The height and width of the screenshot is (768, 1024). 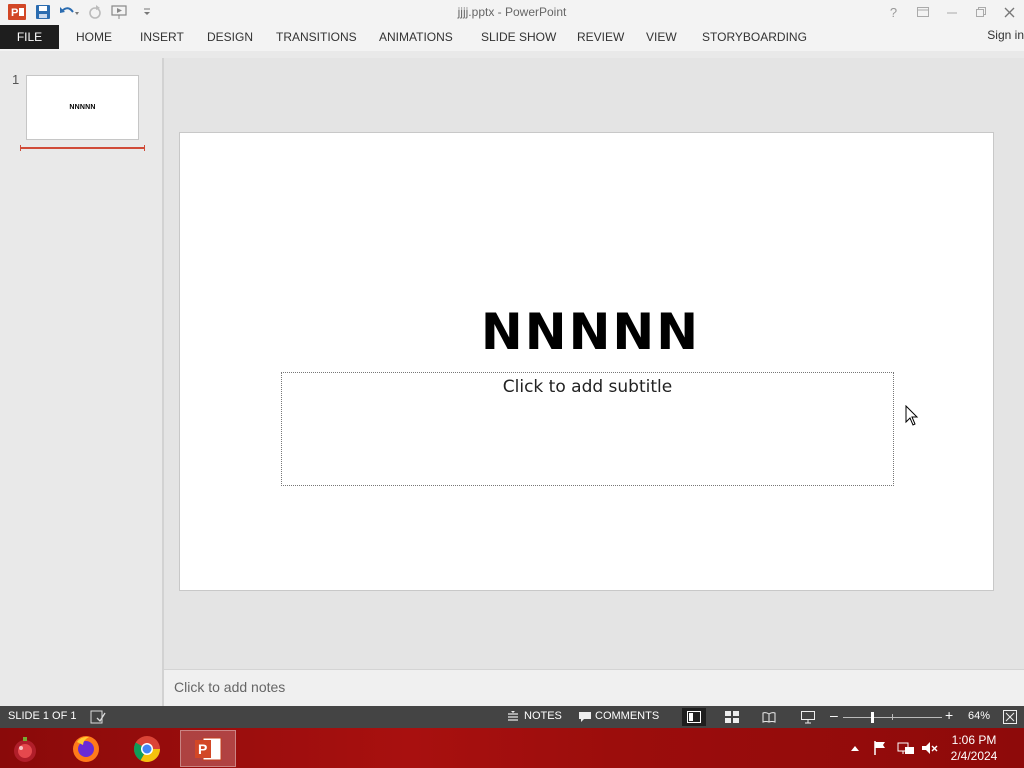 I want to click on firefox-icon, so click(x=86, y=748).